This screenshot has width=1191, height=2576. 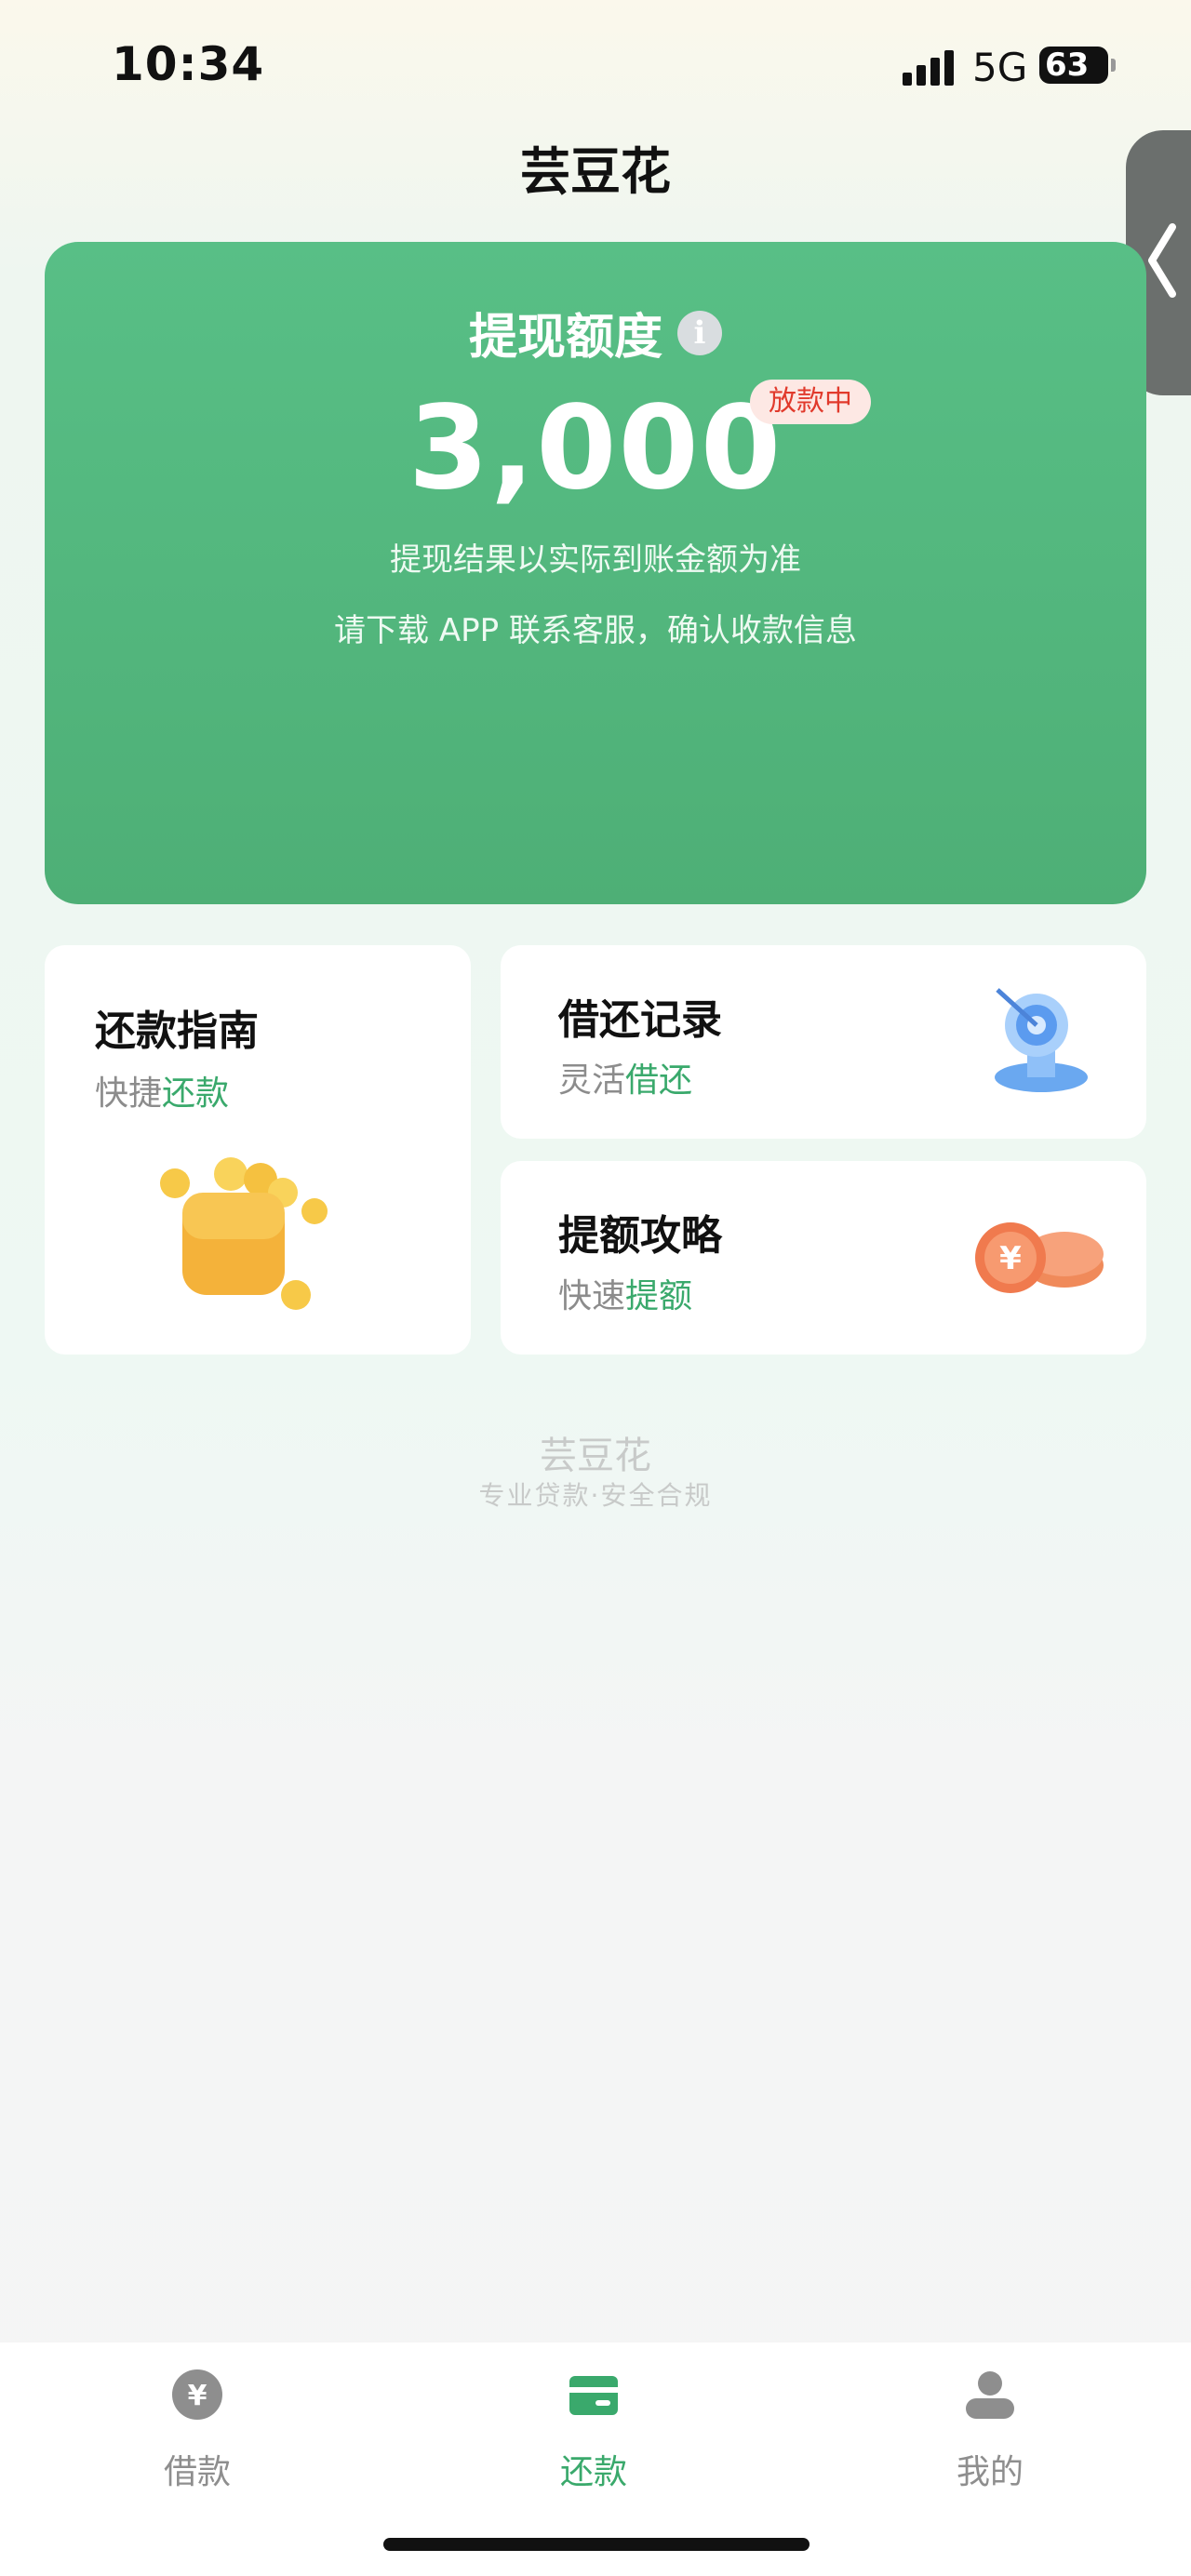 I want to click on subtitle-plain: 快捷, so click(x=129, y=1093).